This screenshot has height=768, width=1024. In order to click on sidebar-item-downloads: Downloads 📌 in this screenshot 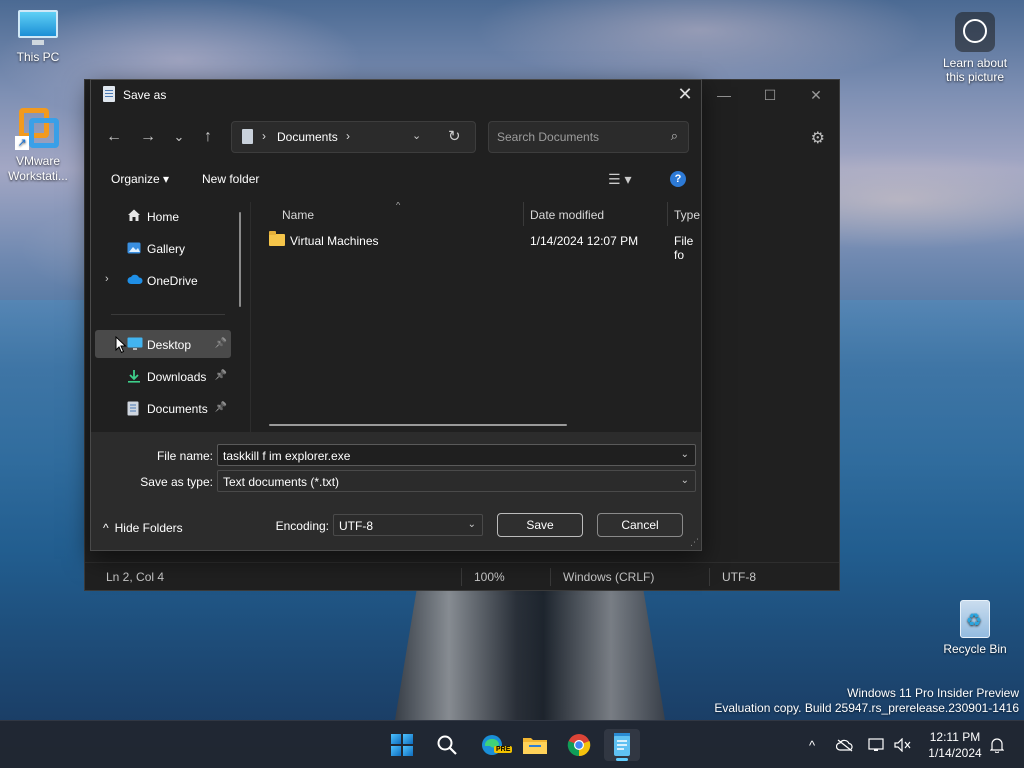, I will do `click(163, 376)`.